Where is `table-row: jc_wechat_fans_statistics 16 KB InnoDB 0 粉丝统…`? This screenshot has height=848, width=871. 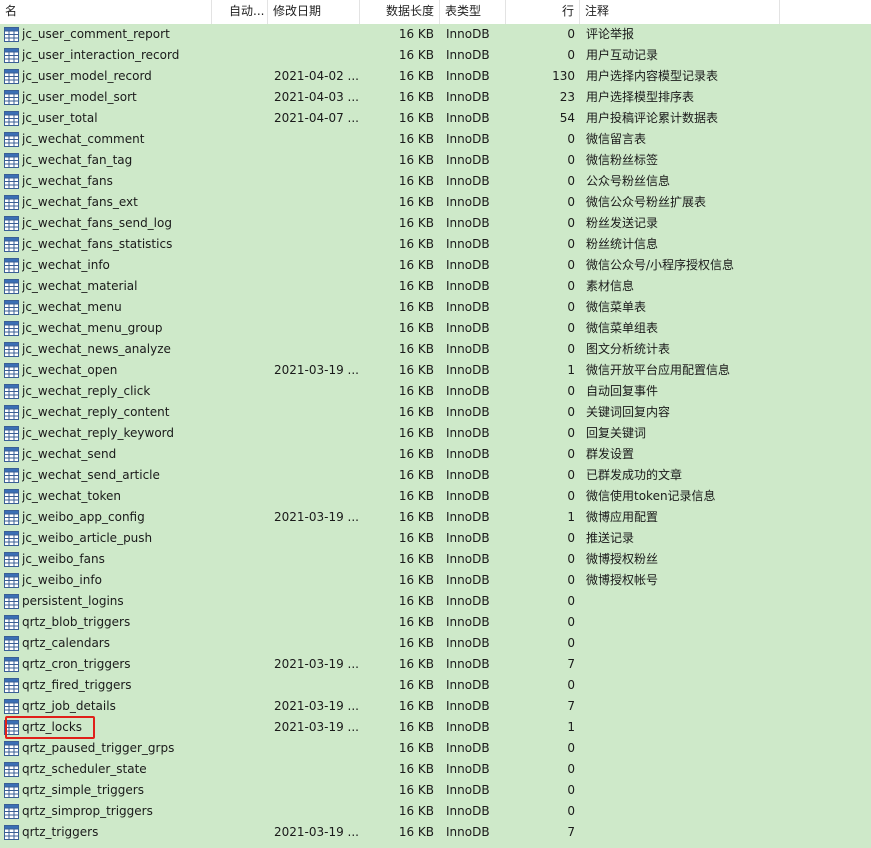 table-row: jc_wechat_fans_statistics 16 KB InnoDB 0 粉丝统… is located at coordinates (435, 244).